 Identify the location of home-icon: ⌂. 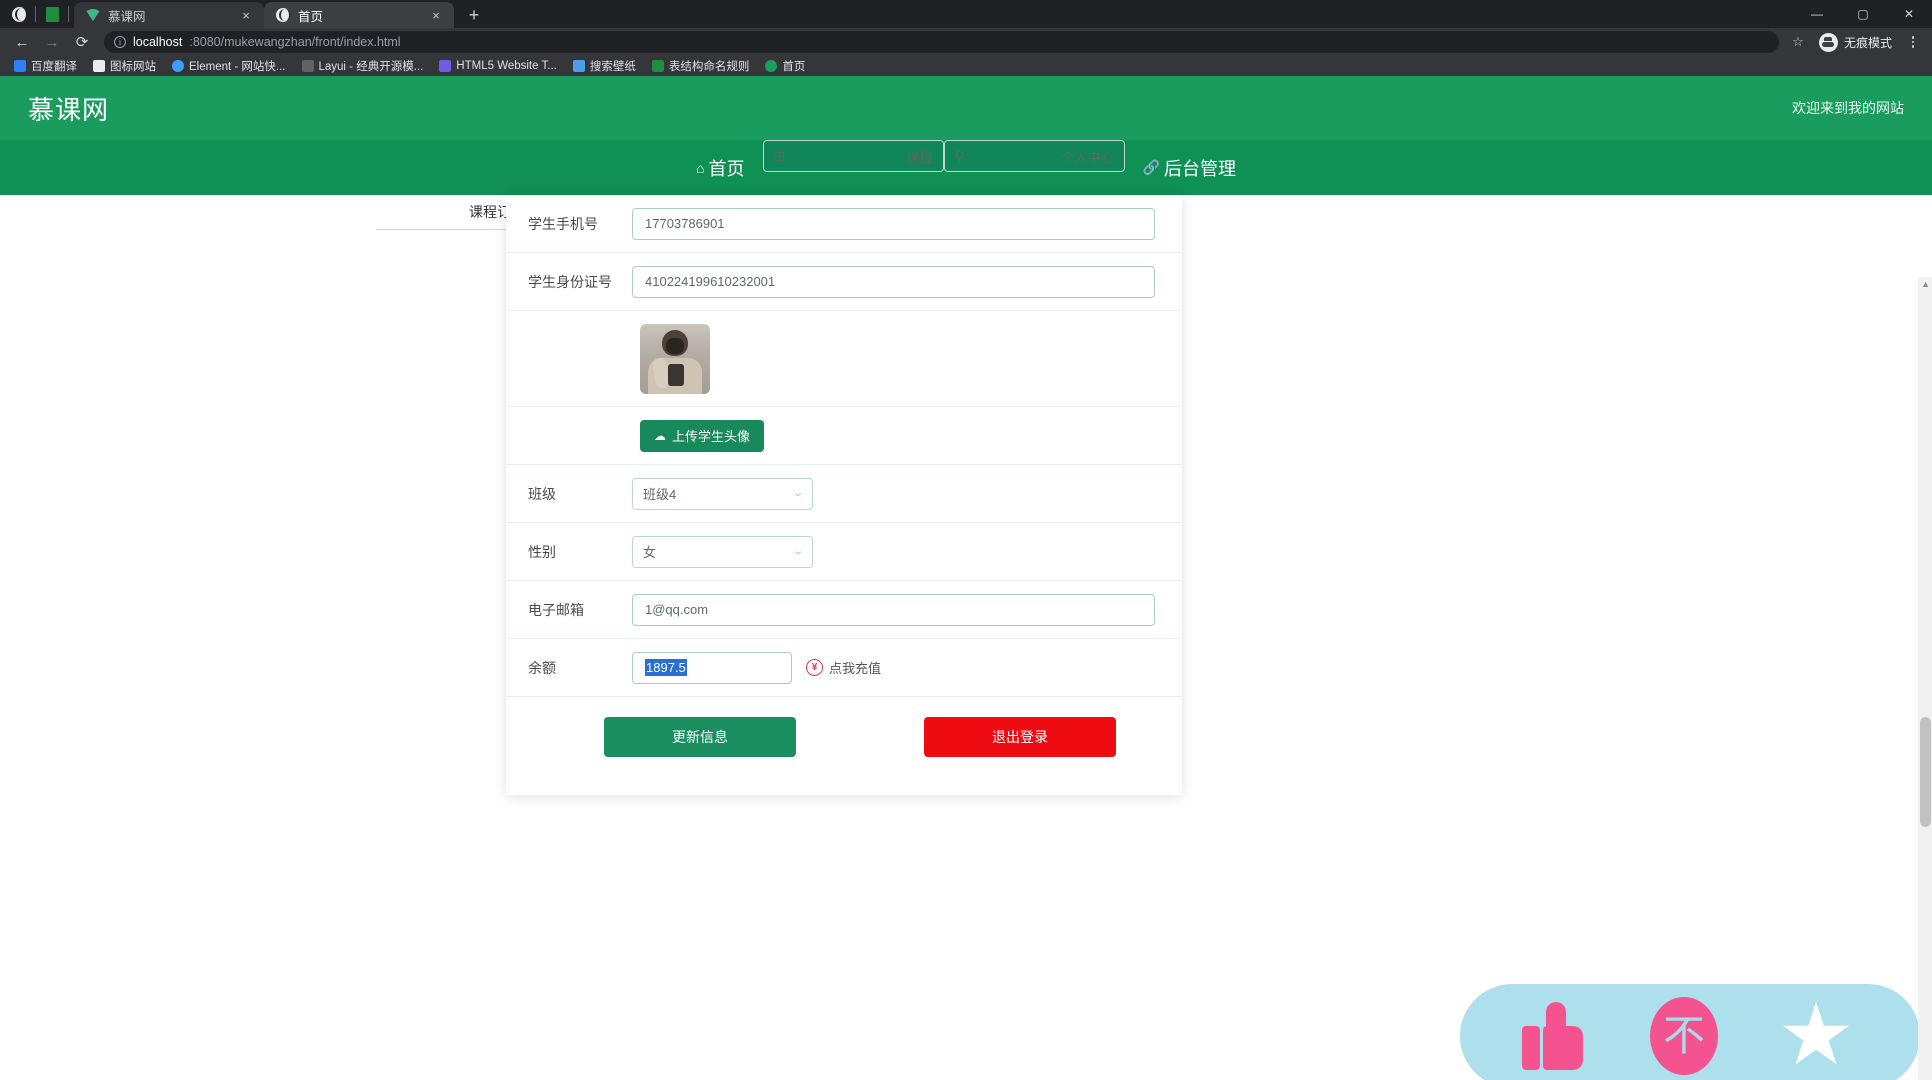
(700, 167).